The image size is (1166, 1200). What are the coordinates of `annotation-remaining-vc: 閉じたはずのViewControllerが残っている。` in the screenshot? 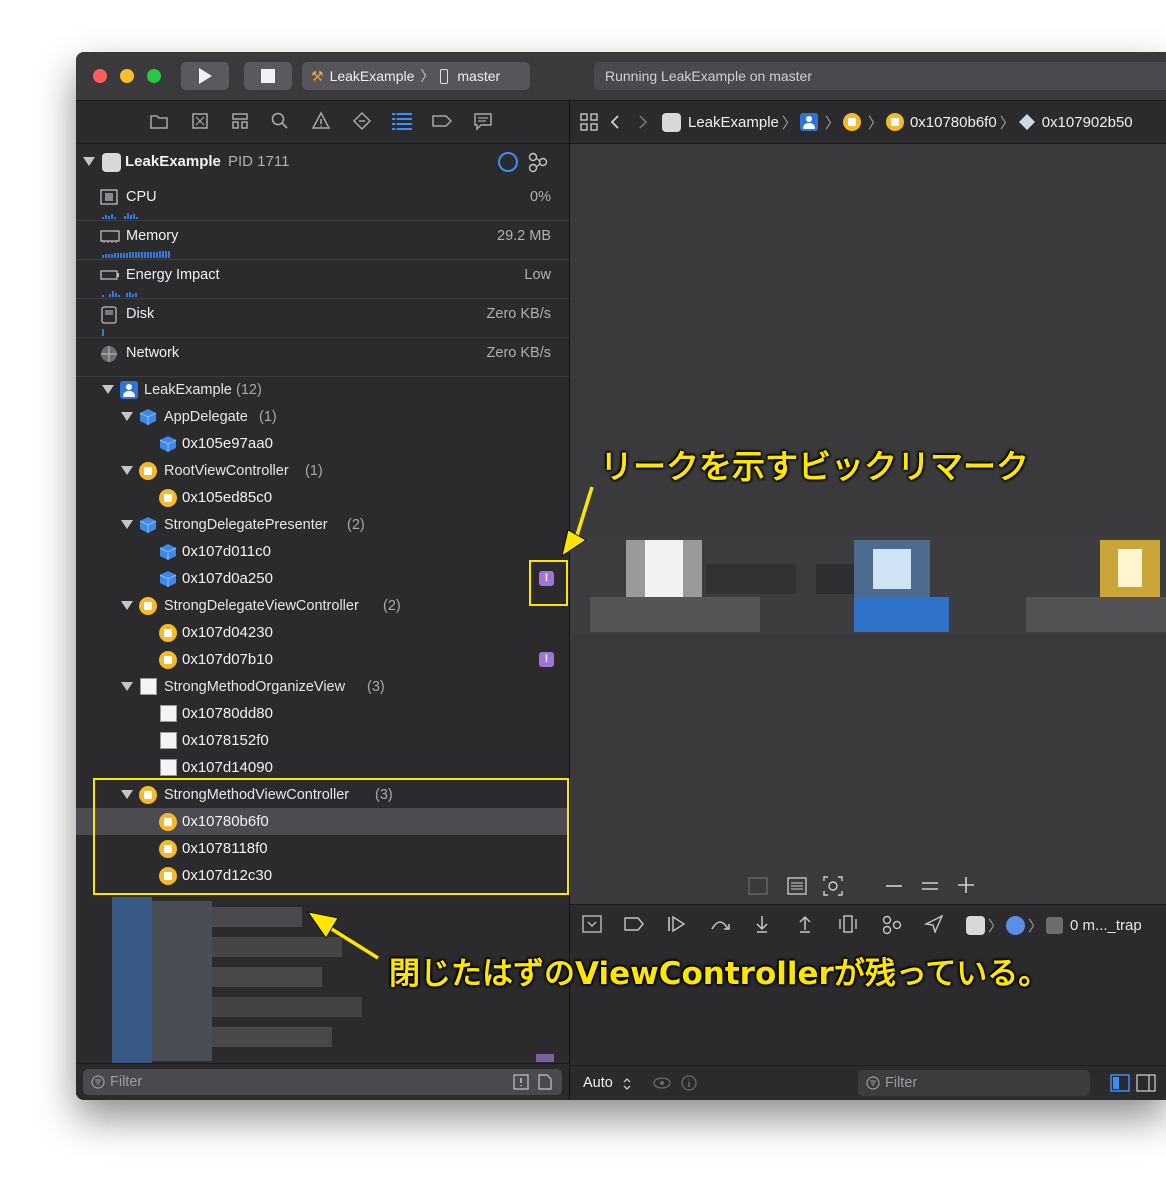 It's located at (719, 974).